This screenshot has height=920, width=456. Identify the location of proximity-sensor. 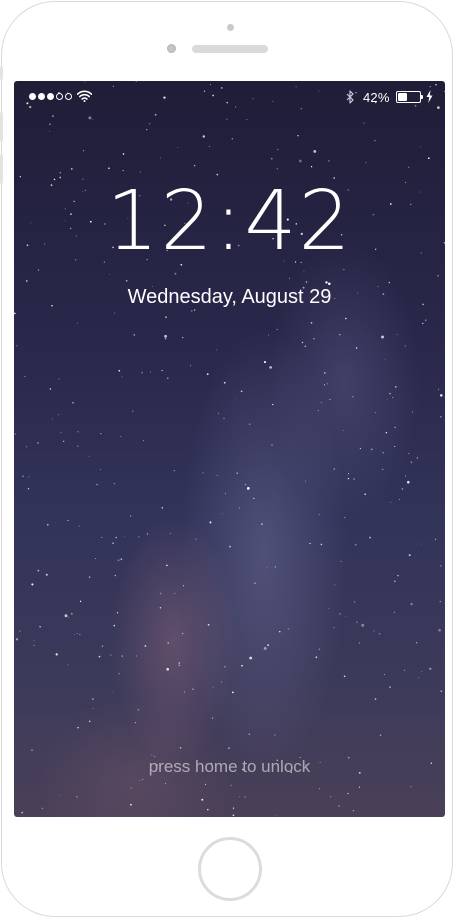
(230, 27).